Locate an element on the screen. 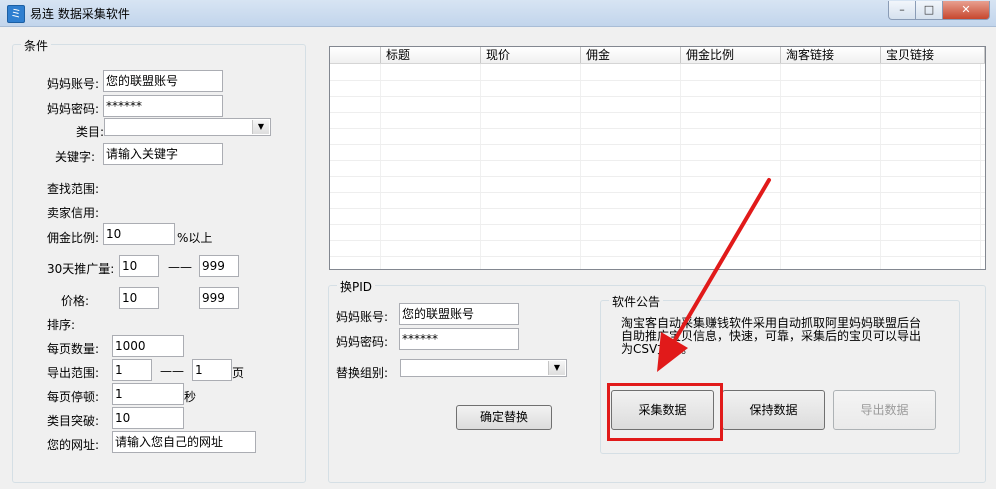  category-select: ▼ is located at coordinates (187, 127).